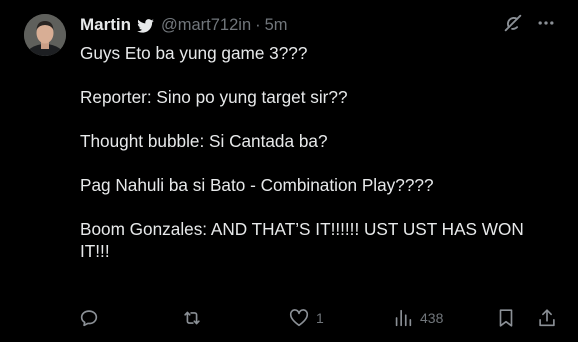  I want to click on avatar-image, so click(45, 35).